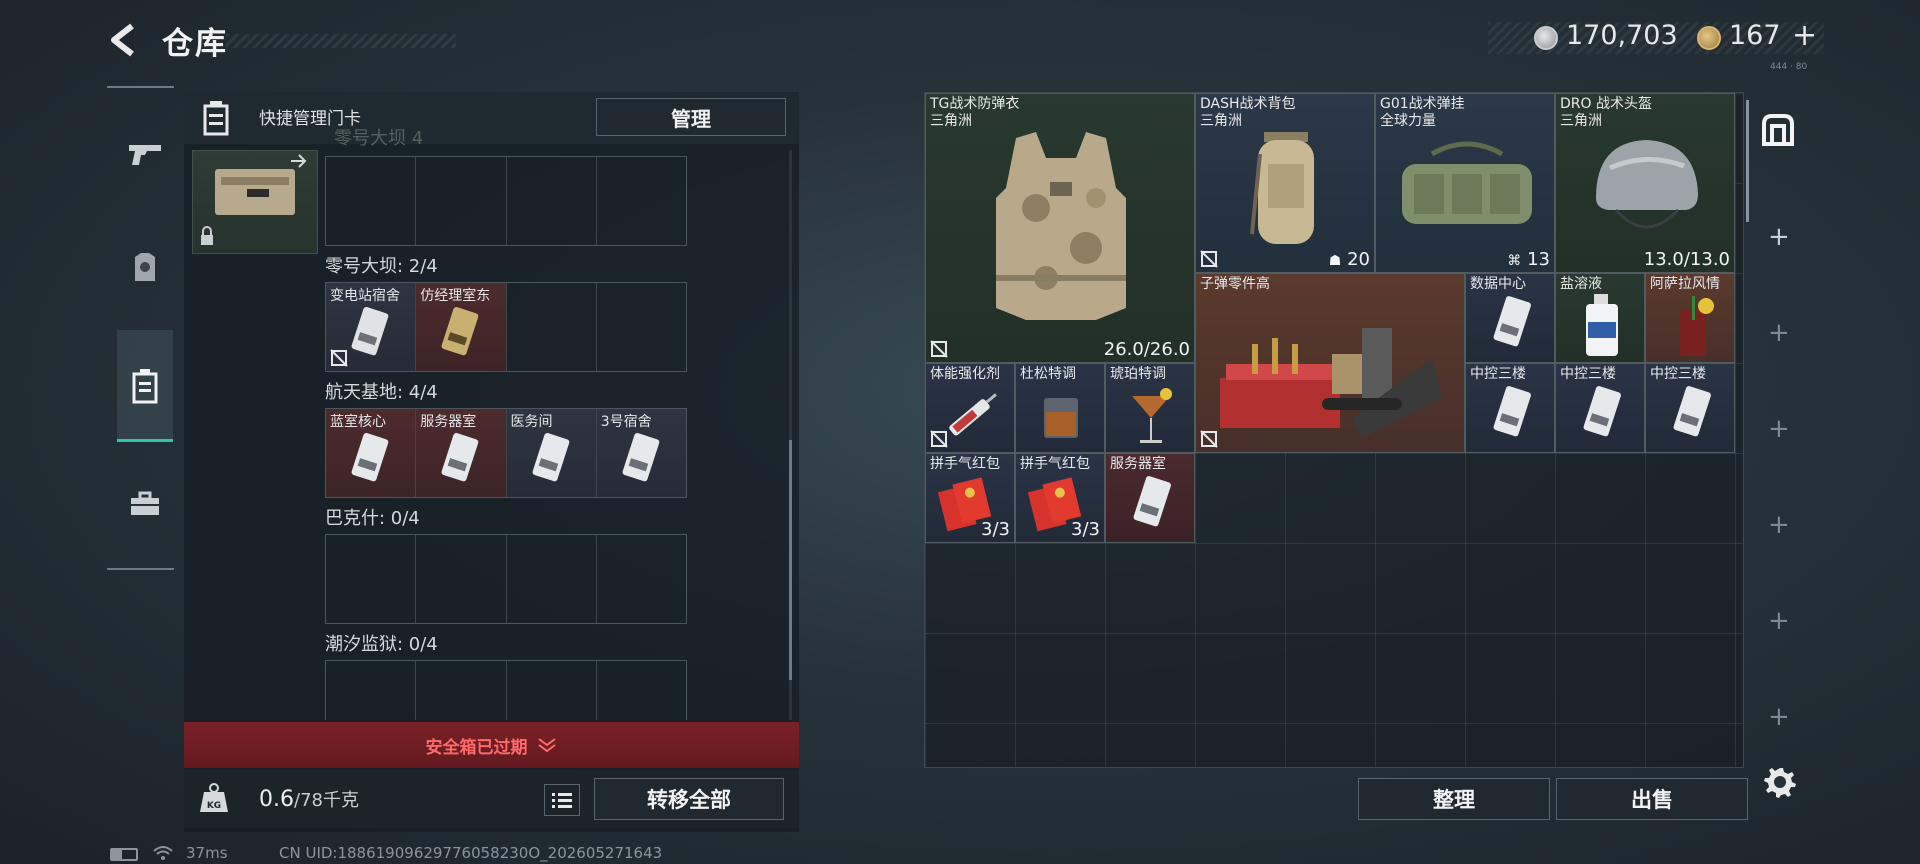 This screenshot has width=1920, height=864. Describe the element at coordinates (1602, 325) in the screenshot. I see `saline-bottle-icon` at that location.